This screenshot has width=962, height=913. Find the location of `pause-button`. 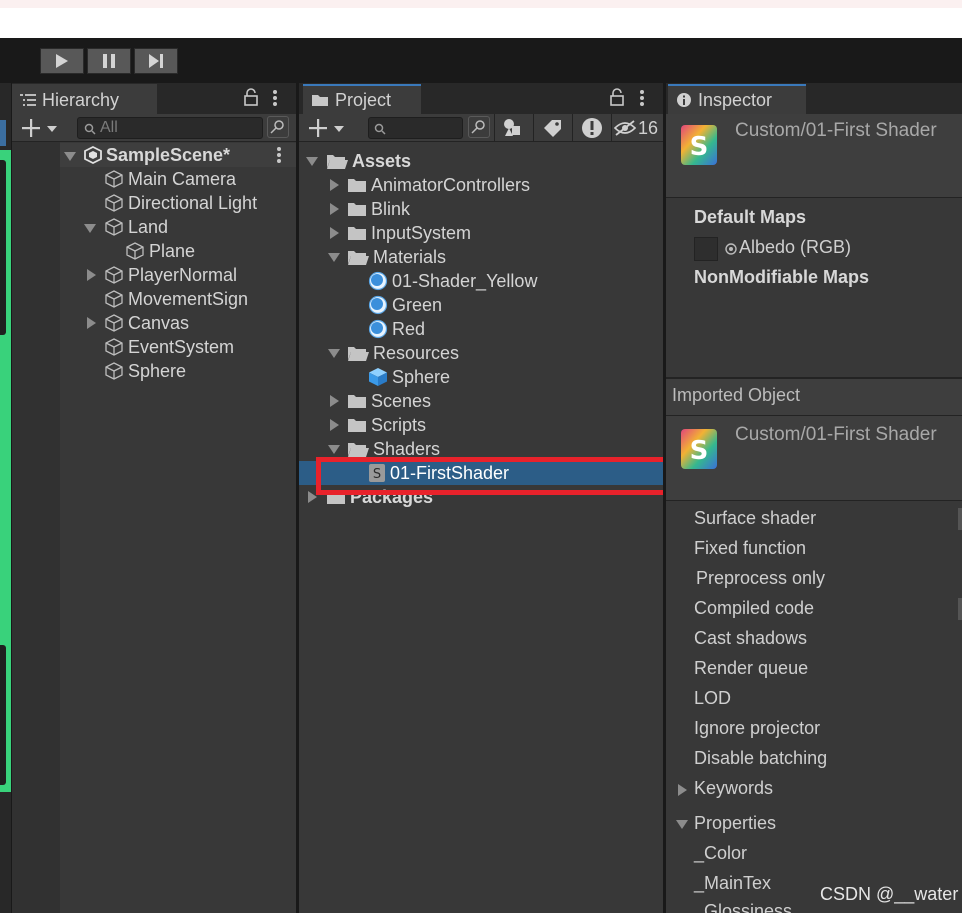

pause-button is located at coordinates (109, 61).